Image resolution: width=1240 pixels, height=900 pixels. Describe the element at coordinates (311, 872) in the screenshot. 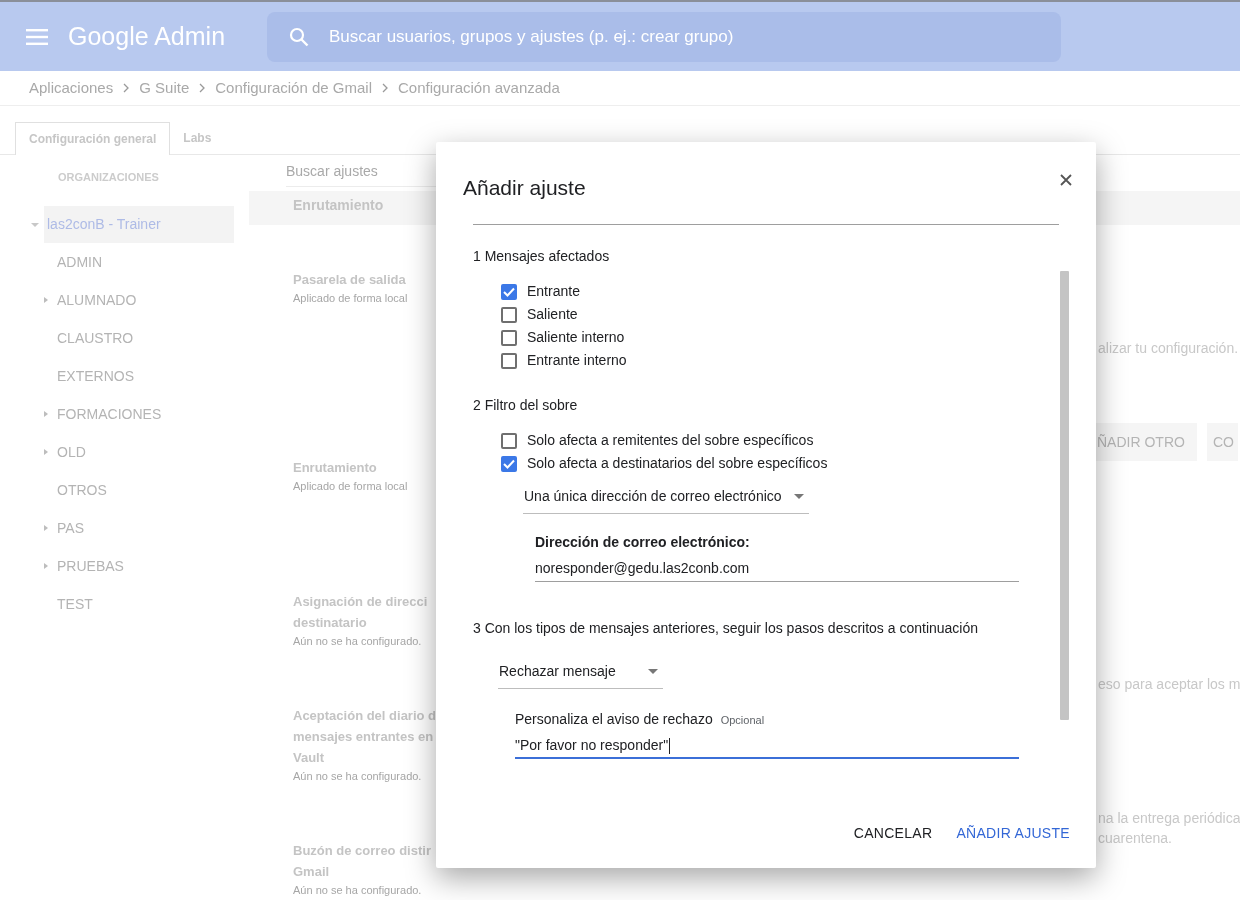

I see `setting-title: Gmail` at that location.